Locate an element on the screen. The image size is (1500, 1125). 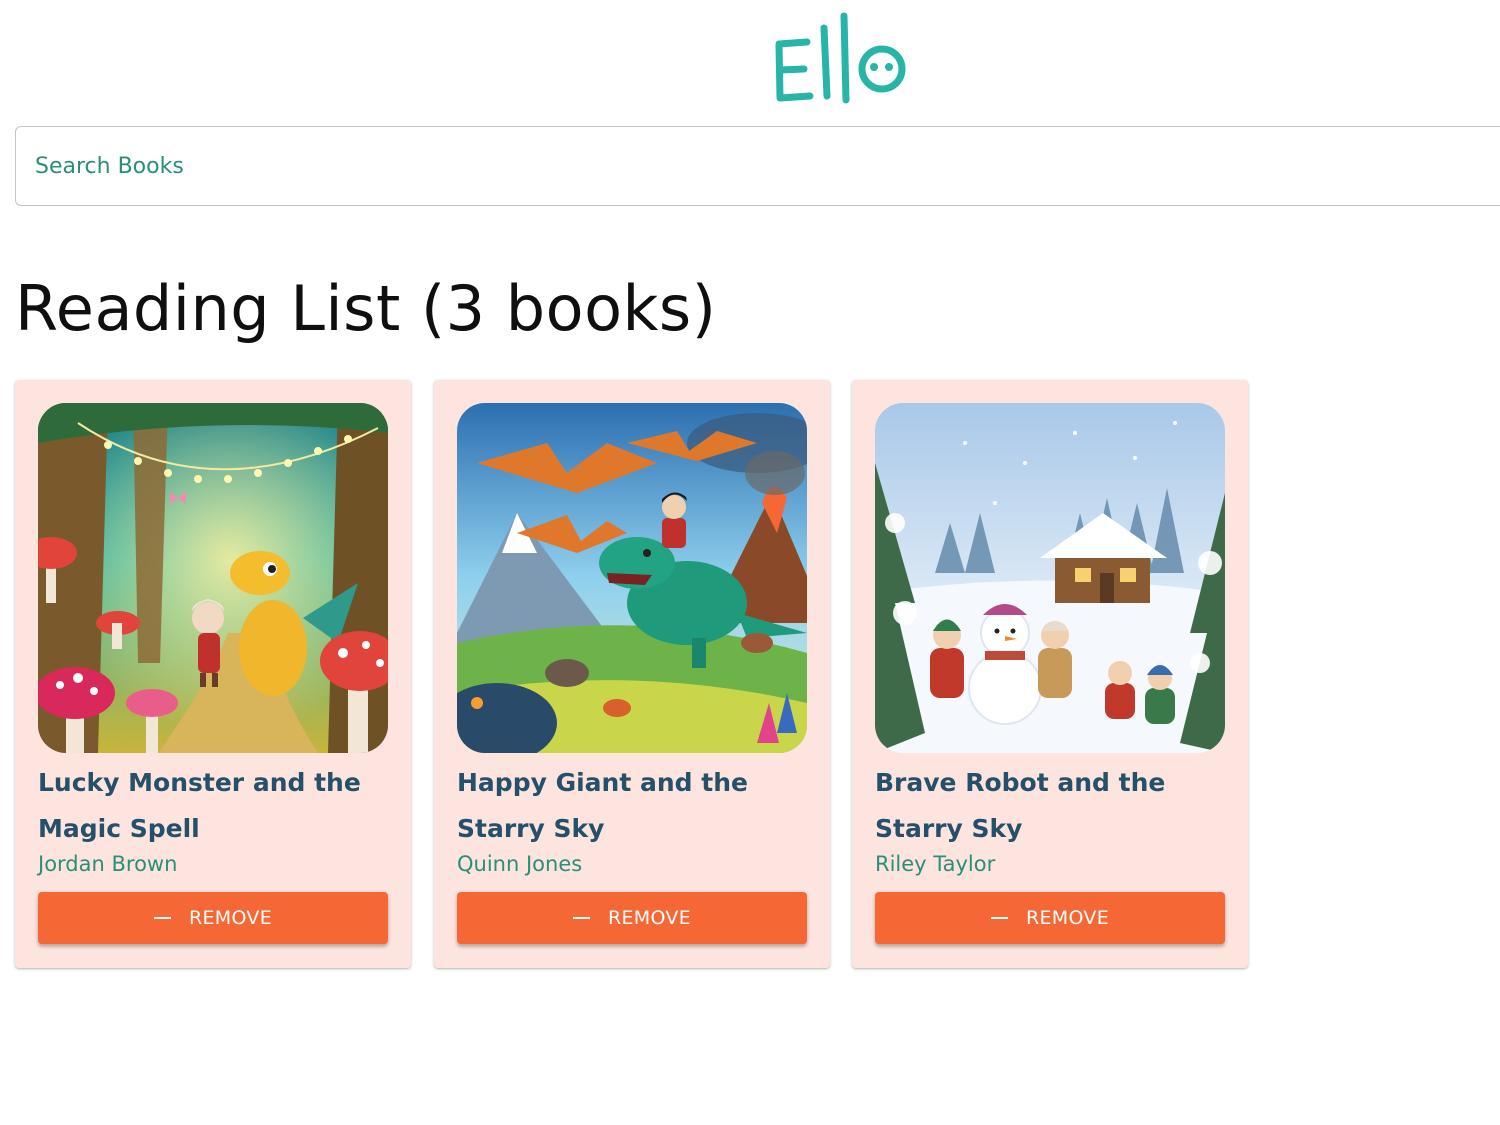
book-author: Jordan Brown is located at coordinates (108, 864).